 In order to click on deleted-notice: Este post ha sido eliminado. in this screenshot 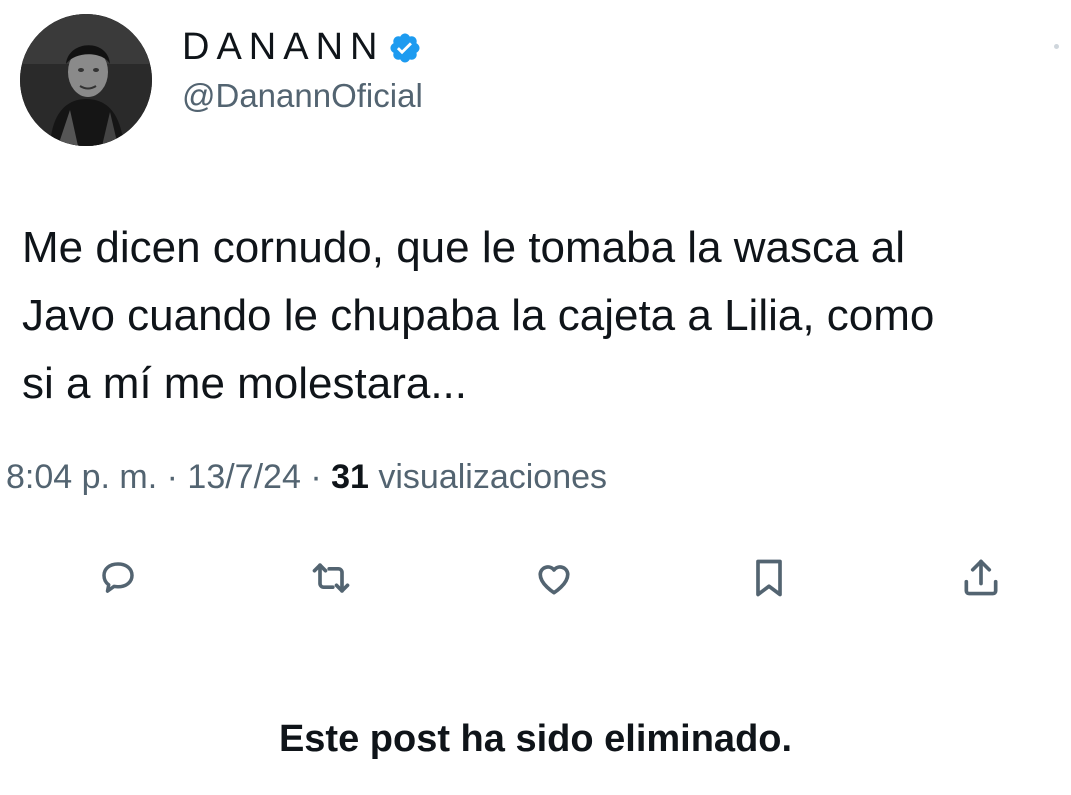, I will do `click(535, 739)`.